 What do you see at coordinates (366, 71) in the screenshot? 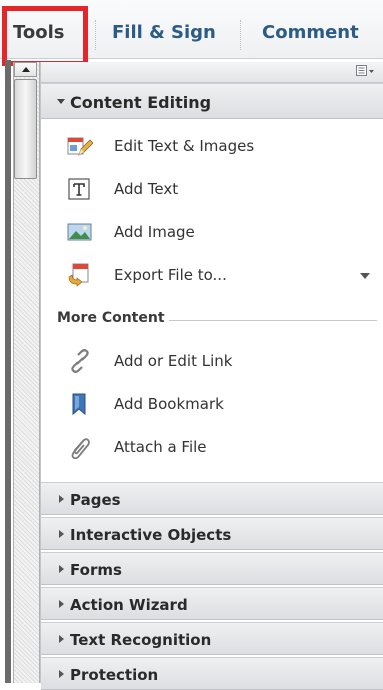
I see `panel-options-icon` at bounding box center [366, 71].